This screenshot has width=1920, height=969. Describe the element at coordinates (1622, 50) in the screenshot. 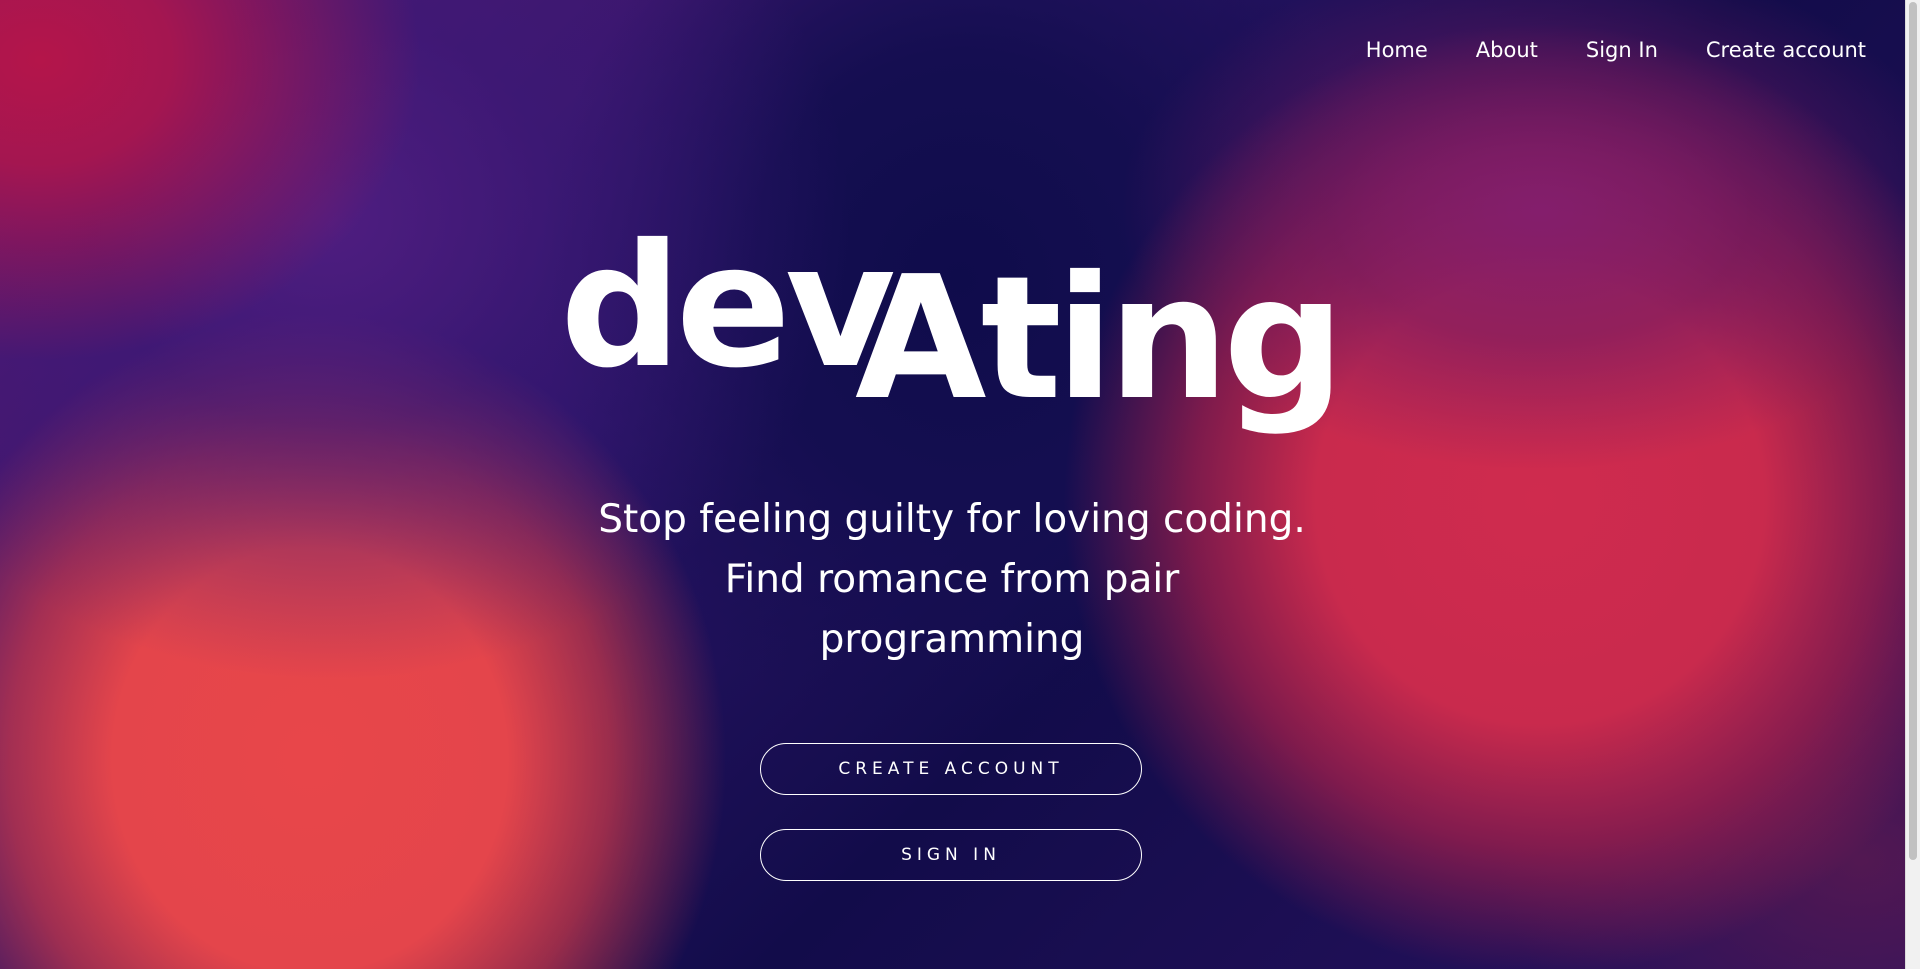

I see `nav-sign-in-link: Sign In` at that location.